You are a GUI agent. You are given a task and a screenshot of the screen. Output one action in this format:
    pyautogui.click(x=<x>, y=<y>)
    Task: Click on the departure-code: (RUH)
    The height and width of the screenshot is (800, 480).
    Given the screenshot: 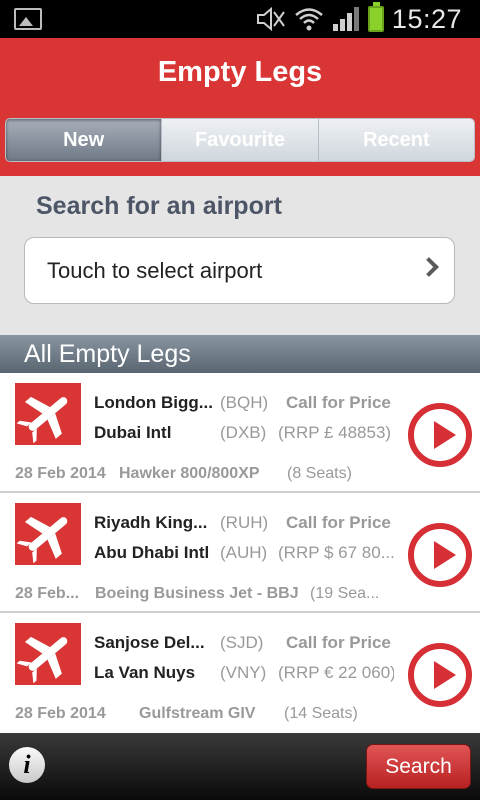 What is the action you would take?
    pyautogui.click(x=244, y=522)
    